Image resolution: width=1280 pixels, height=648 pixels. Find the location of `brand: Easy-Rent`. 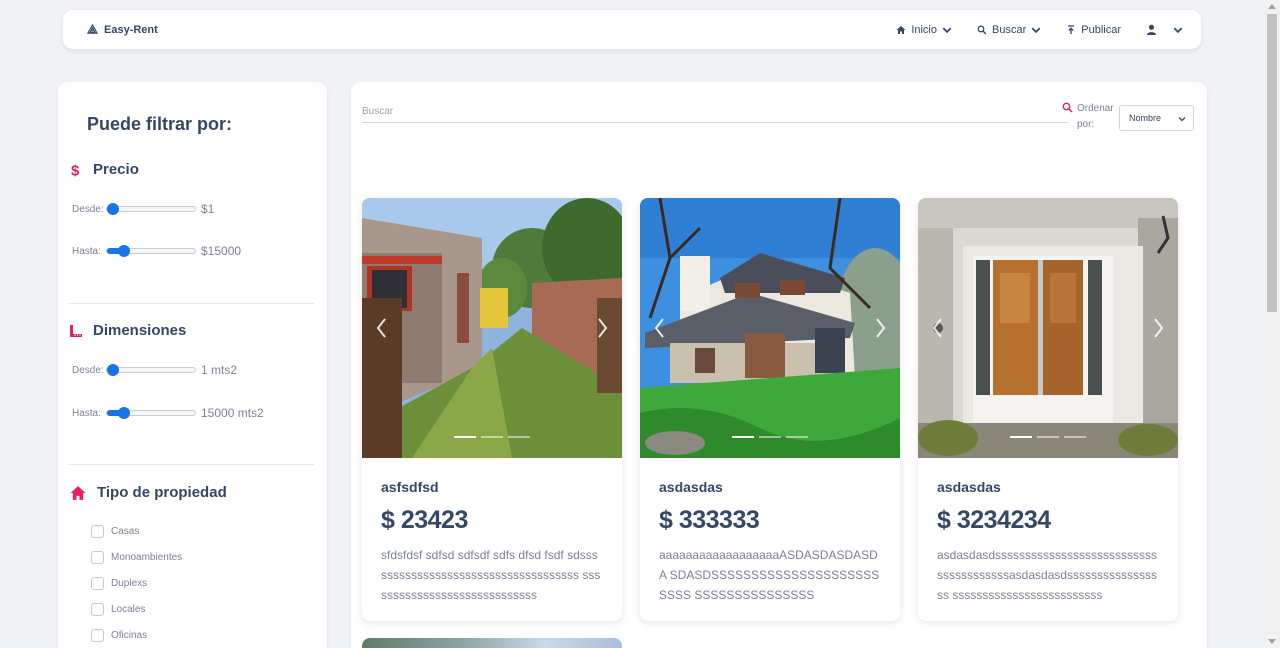

brand: Easy-Rent is located at coordinates (122, 30).